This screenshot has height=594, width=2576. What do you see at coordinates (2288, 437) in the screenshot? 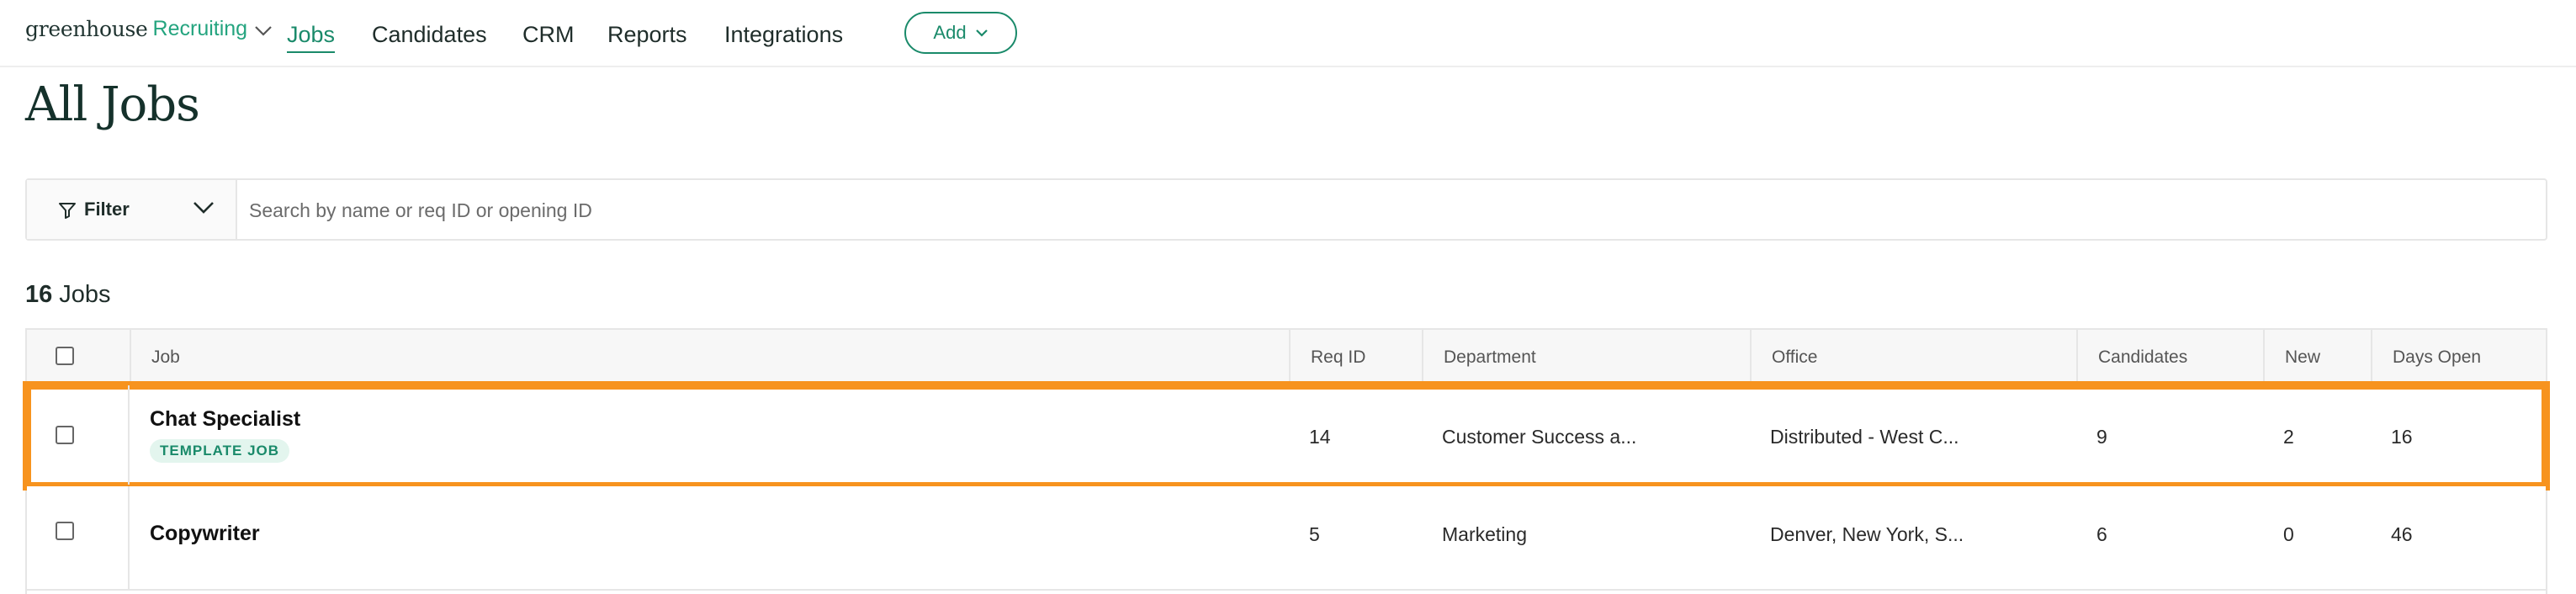
I see `new-cell: 2` at bounding box center [2288, 437].